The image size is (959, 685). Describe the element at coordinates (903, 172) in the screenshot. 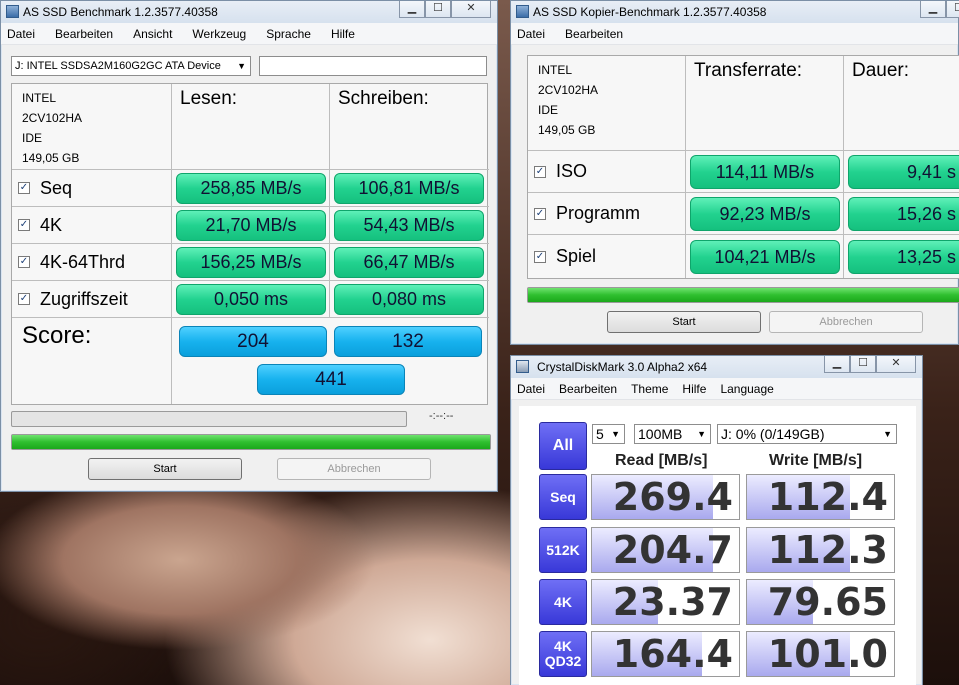

I see `iso-time-value: 9,41 s` at that location.